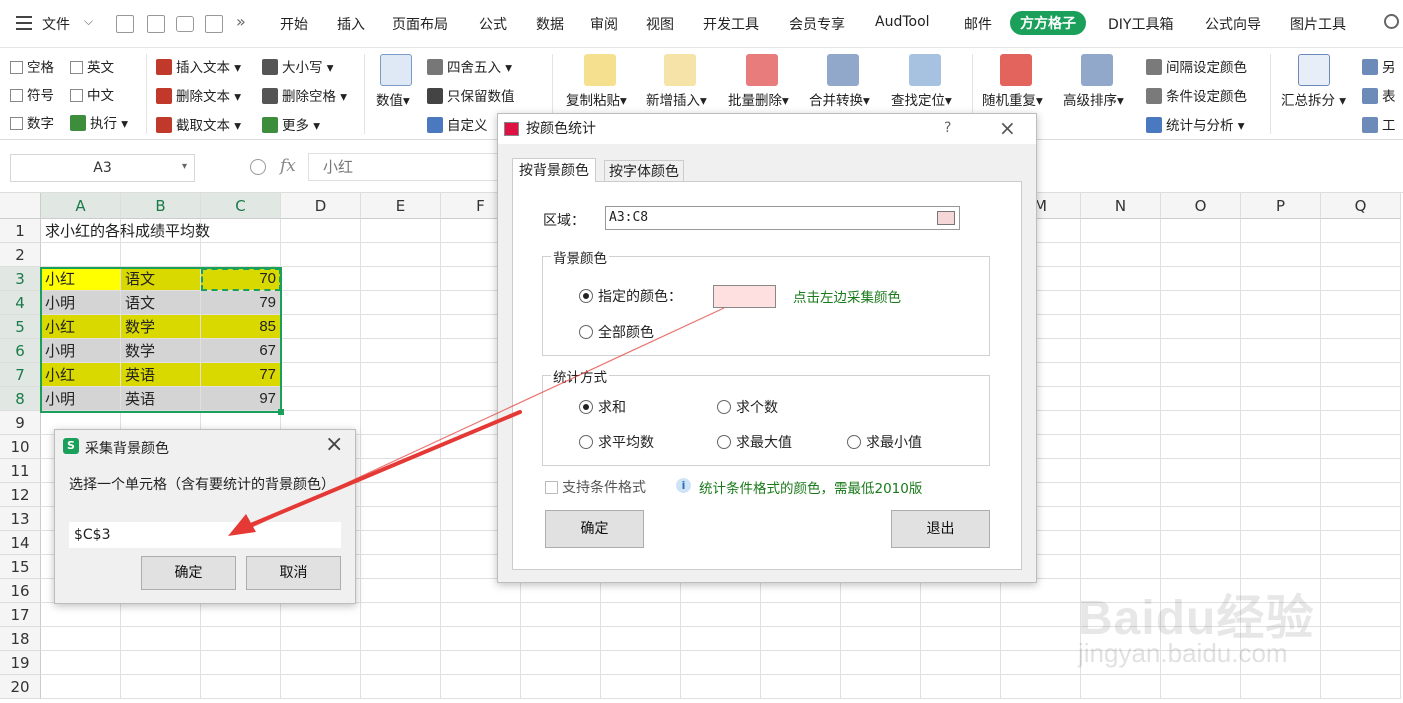 This screenshot has width=1403, height=703. Describe the element at coordinates (902, 22) in the screenshot. I see `tab-10: AudTool` at that location.